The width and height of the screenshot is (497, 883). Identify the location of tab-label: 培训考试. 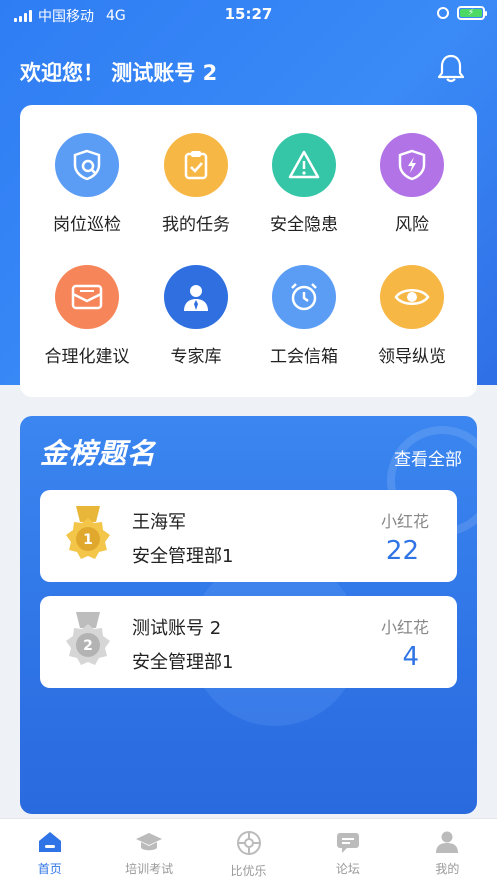
(149, 869).